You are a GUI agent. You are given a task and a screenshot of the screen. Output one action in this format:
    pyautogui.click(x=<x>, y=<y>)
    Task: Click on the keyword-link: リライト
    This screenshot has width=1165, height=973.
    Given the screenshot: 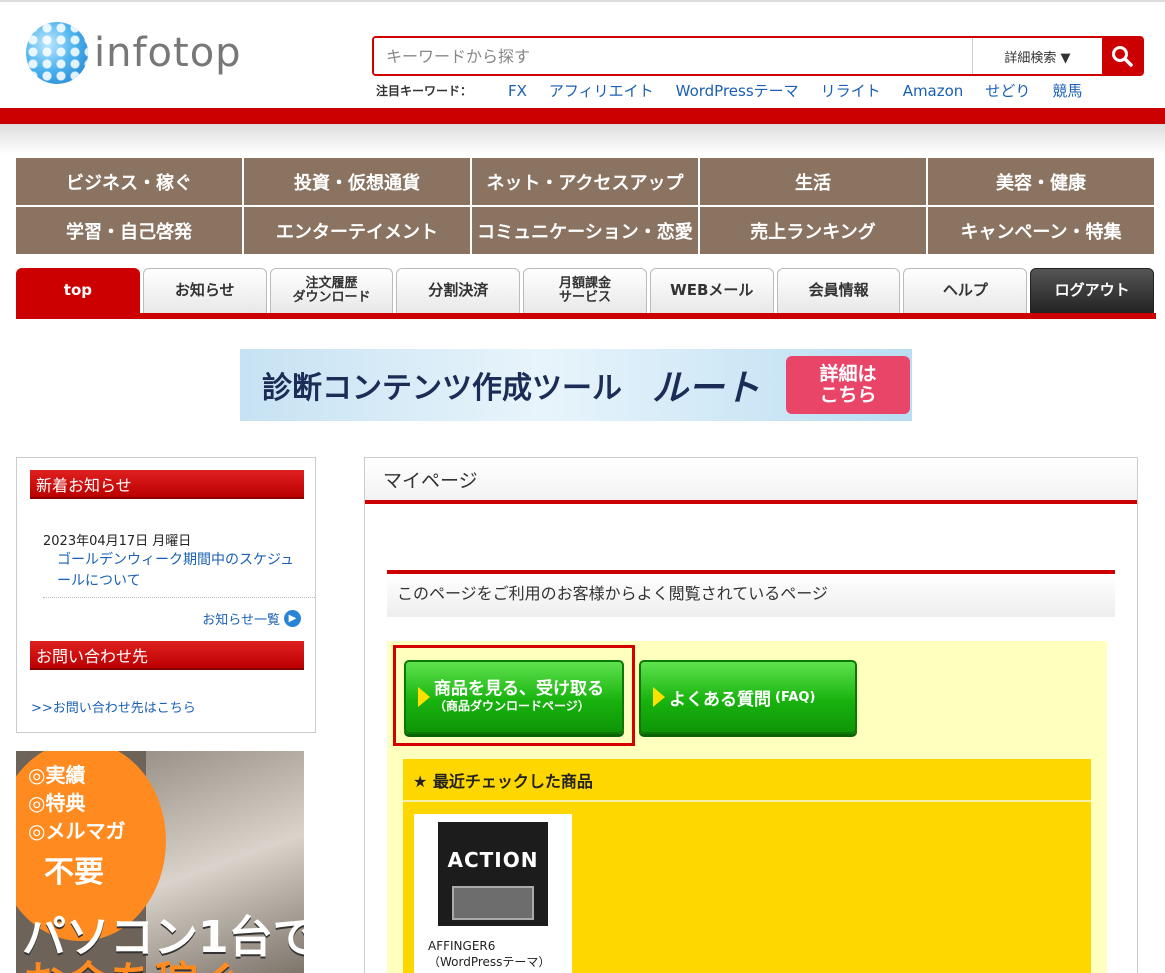 What is the action you would take?
    pyautogui.click(x=851, y=90)
    